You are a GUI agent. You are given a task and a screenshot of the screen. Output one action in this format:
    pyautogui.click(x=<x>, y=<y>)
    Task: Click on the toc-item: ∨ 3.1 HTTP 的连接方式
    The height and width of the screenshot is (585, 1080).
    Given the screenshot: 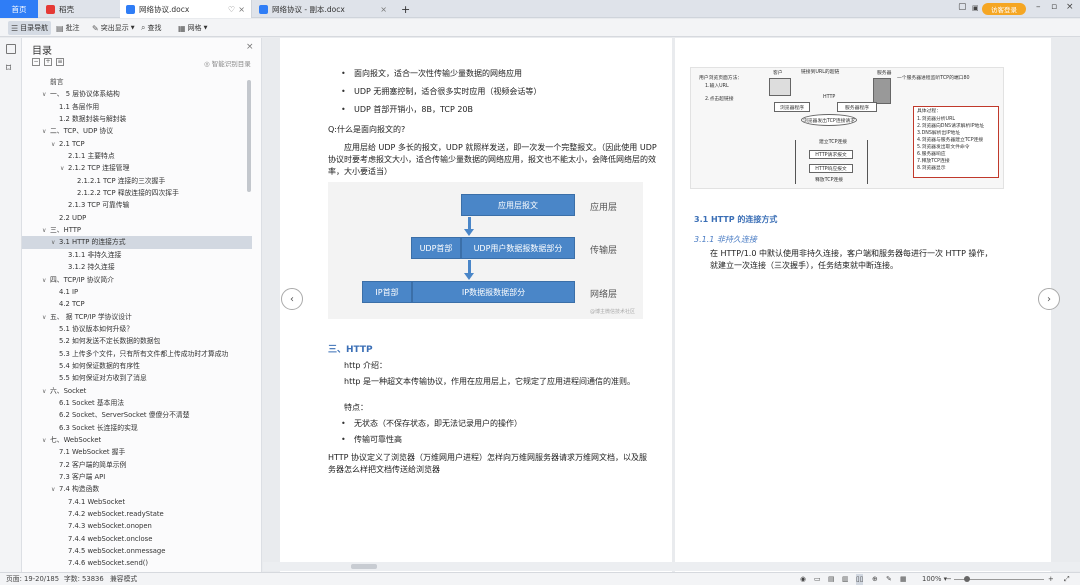 What is the action you would take?
    pyautogui.click(x=137, y=242)
    